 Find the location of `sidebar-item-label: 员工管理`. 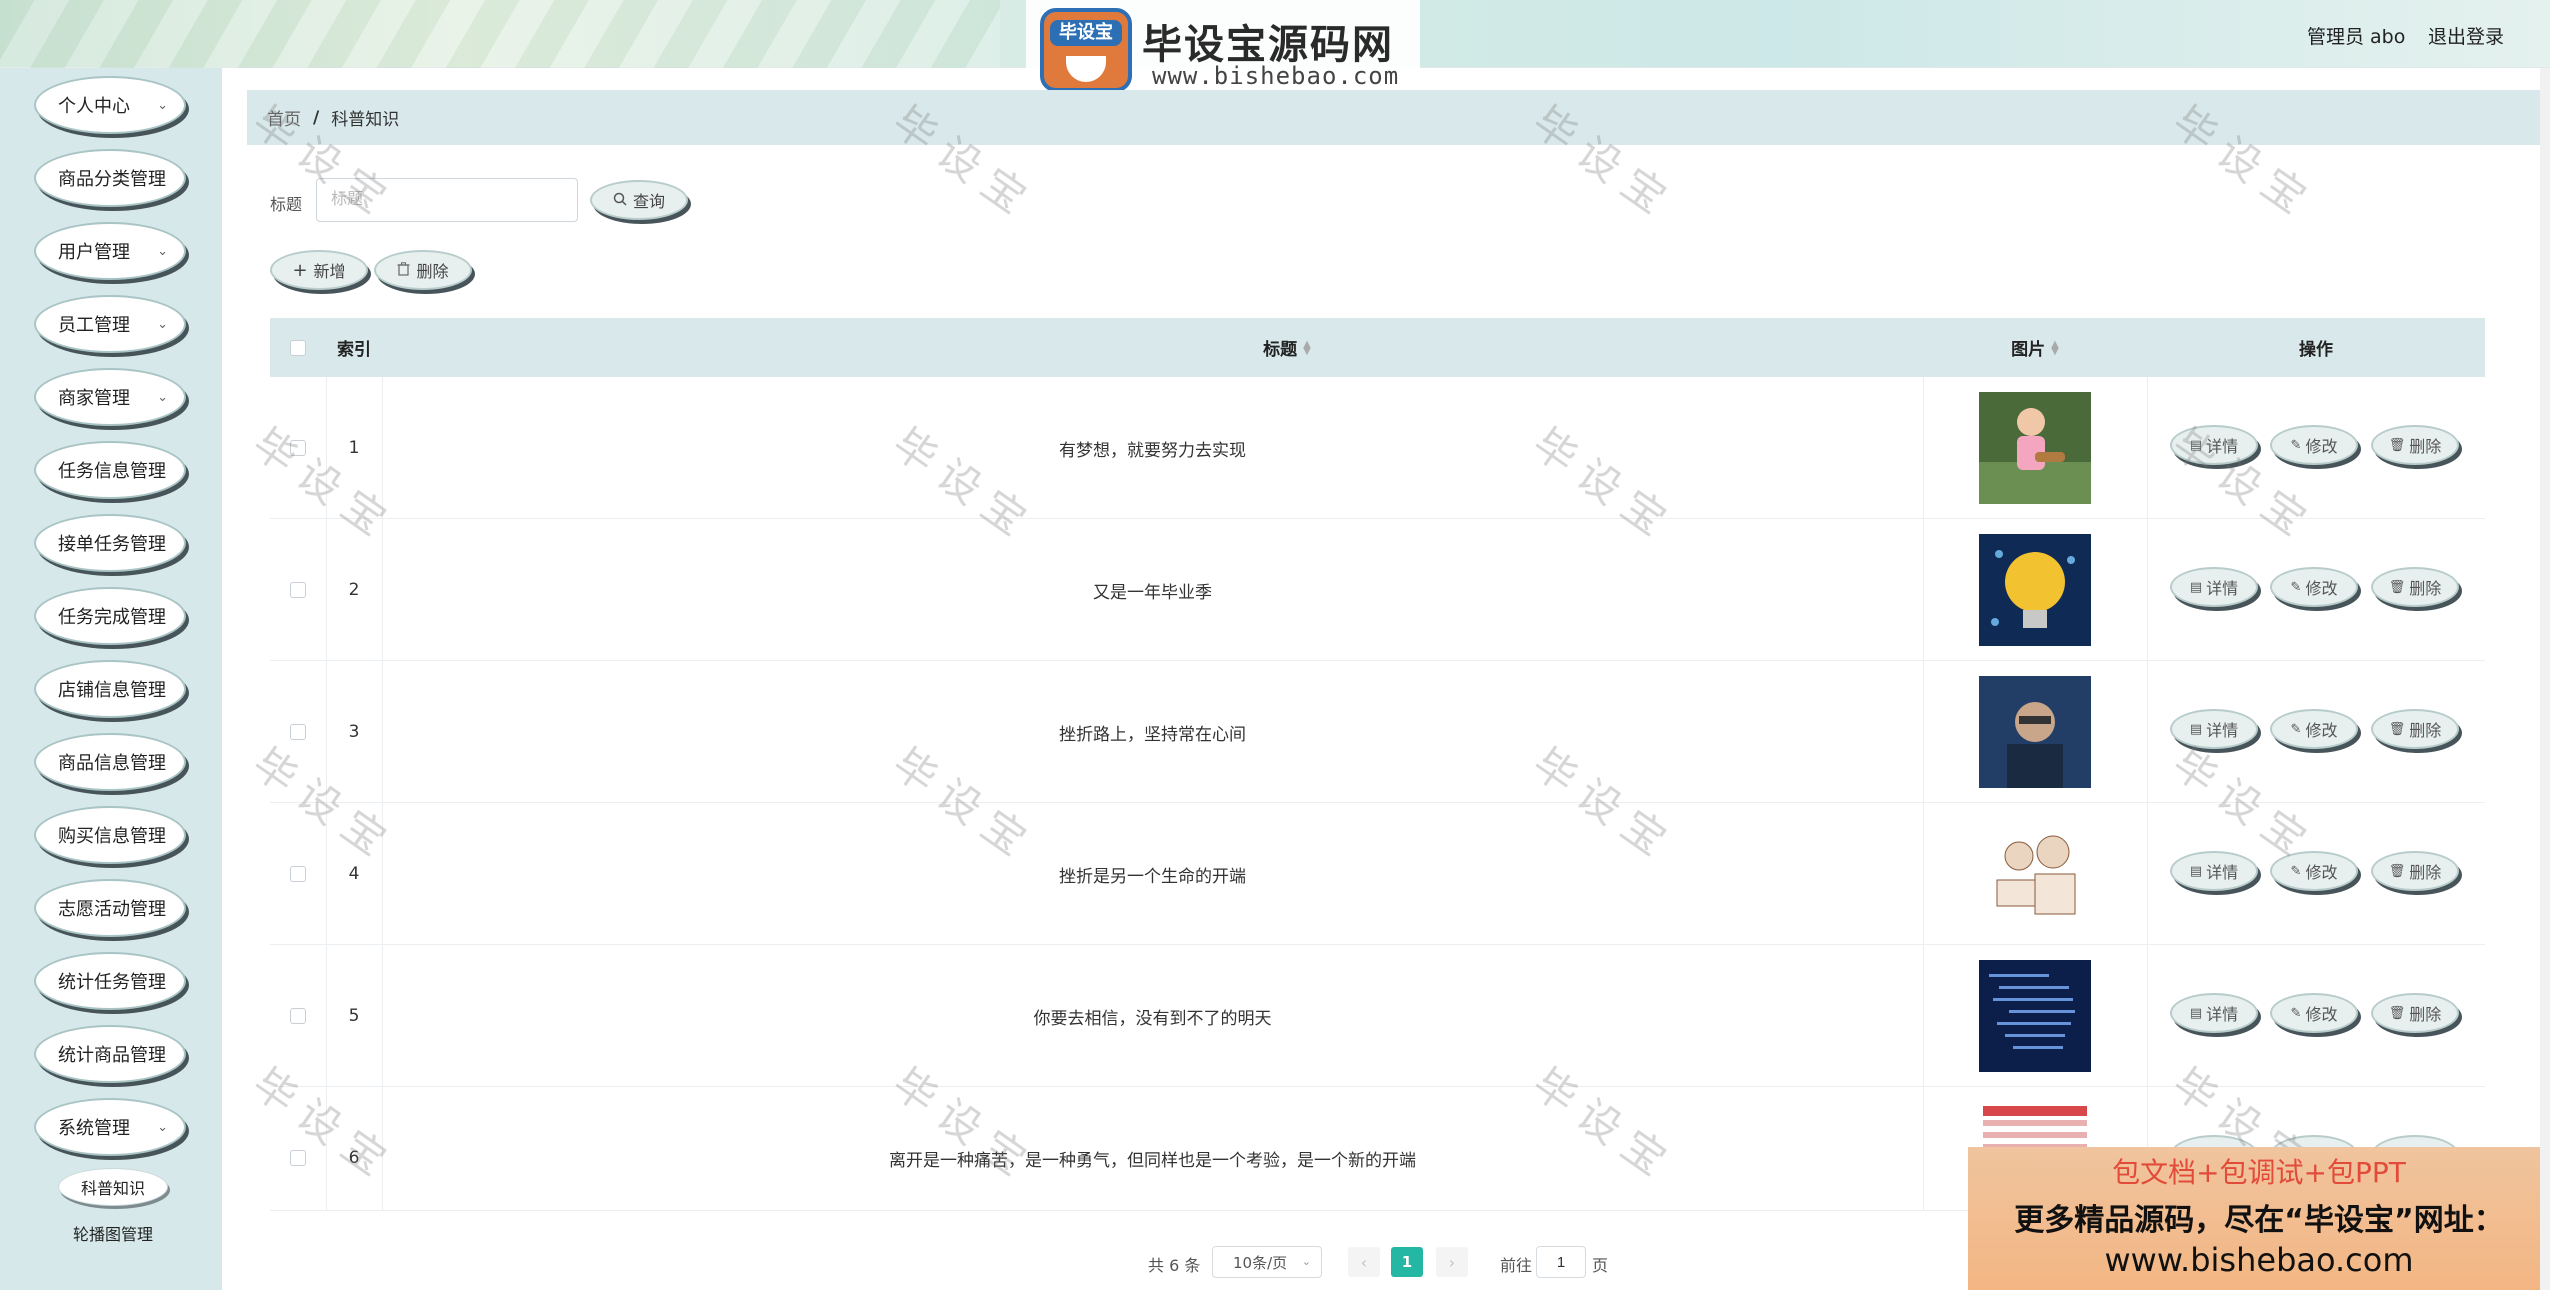

sidebar-item-label: 员工管理 is located at coordinates (94, 325).